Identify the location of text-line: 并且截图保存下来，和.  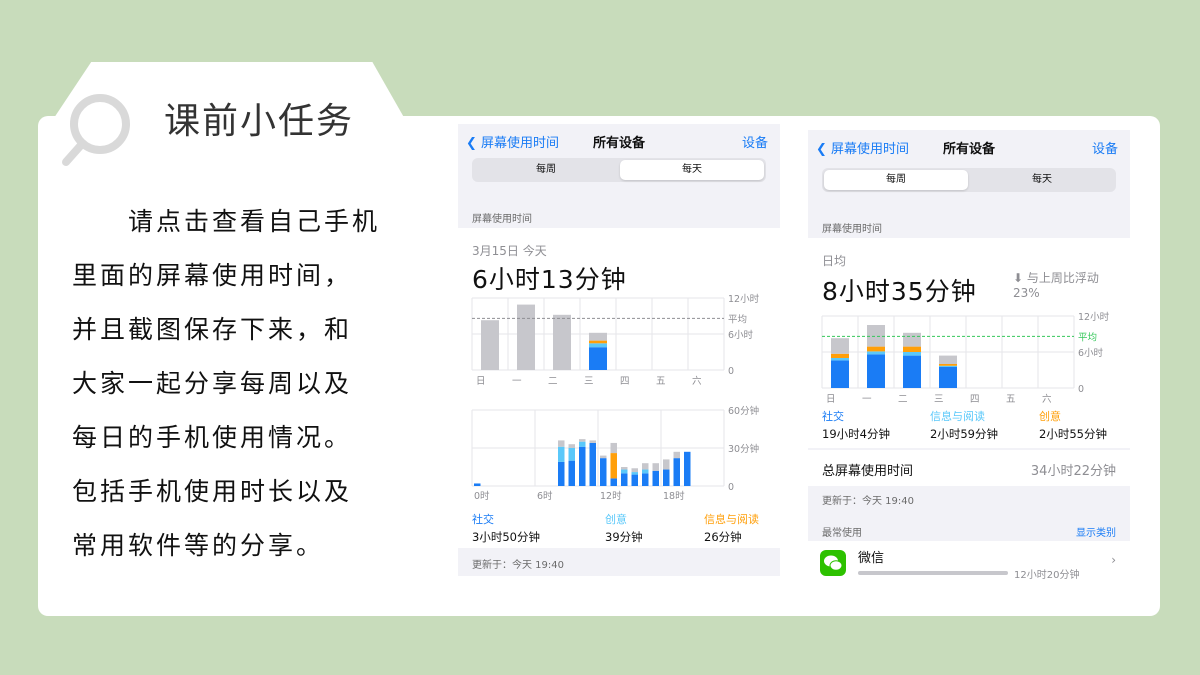
(212, 329).